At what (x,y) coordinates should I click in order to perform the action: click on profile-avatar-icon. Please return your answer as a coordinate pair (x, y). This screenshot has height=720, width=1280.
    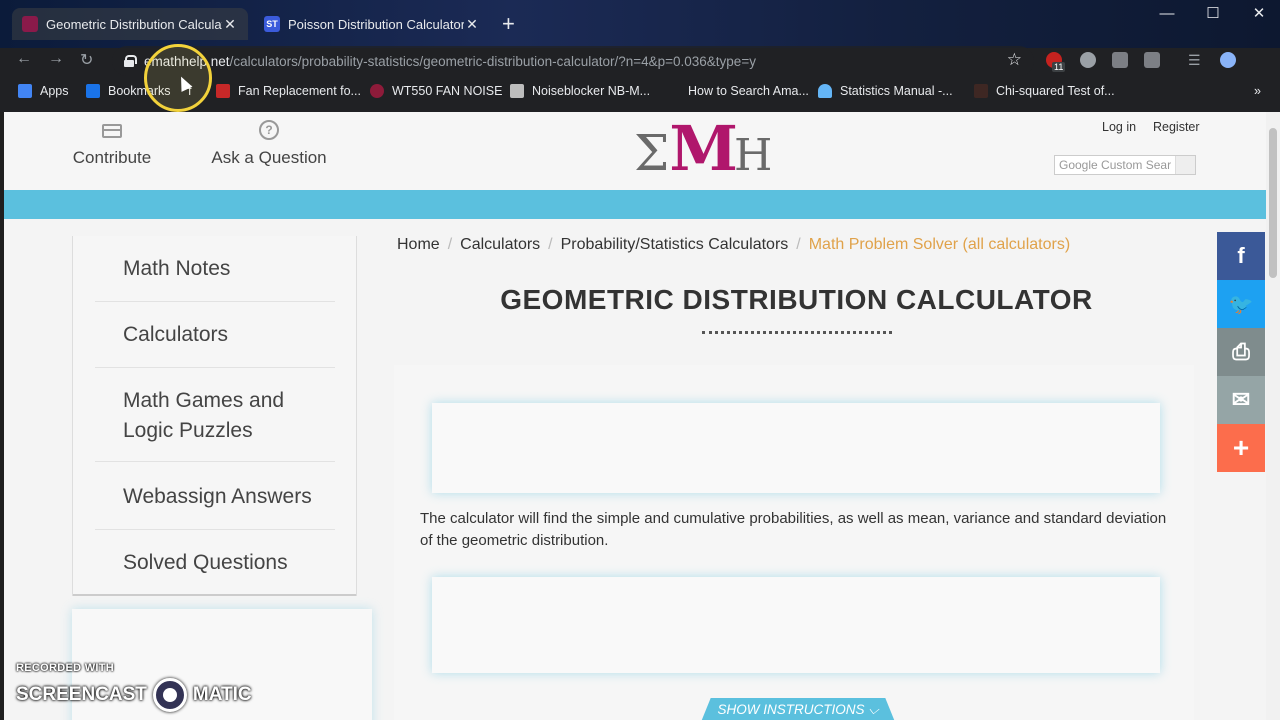
    Looking at the image, I should click on (1228, 60).